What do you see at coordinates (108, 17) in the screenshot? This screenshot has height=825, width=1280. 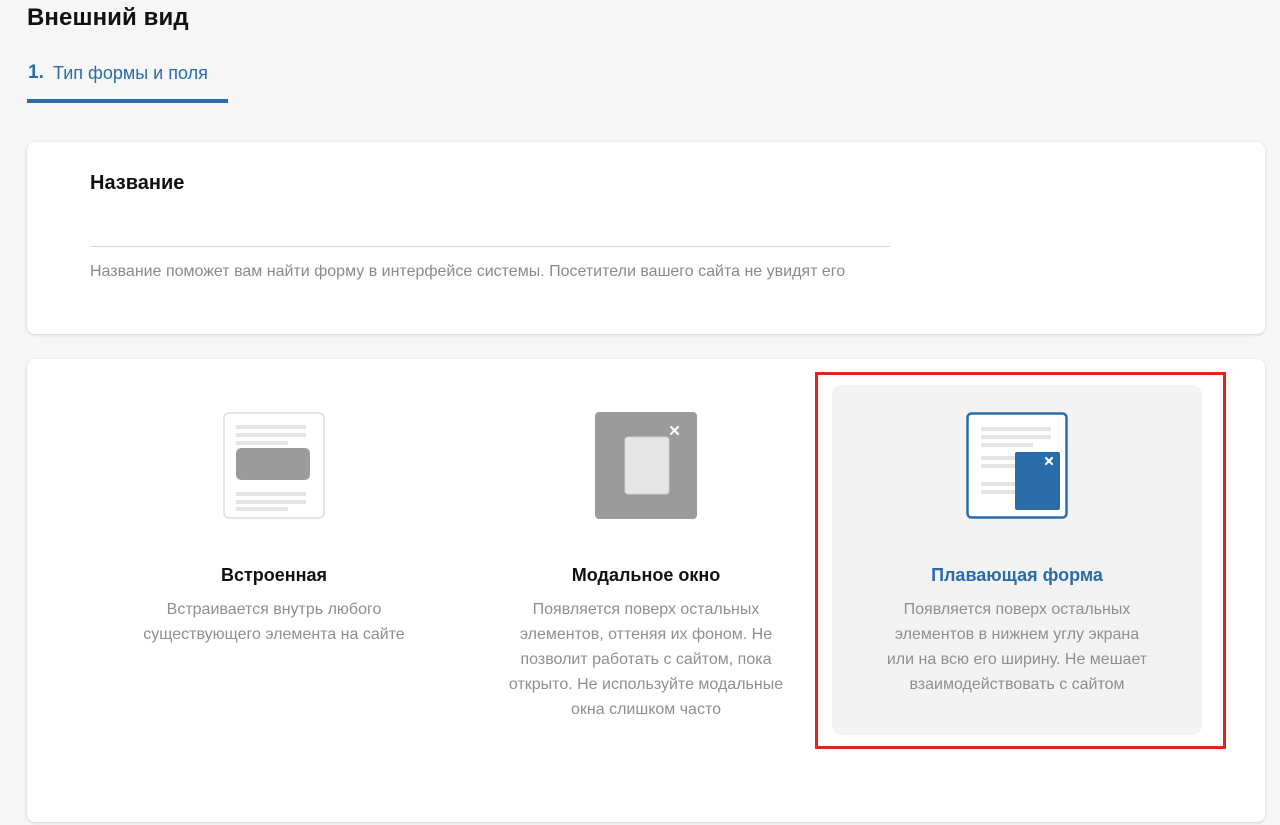 I see `page-title: Внешний вид` at bounding box center [108, 17].